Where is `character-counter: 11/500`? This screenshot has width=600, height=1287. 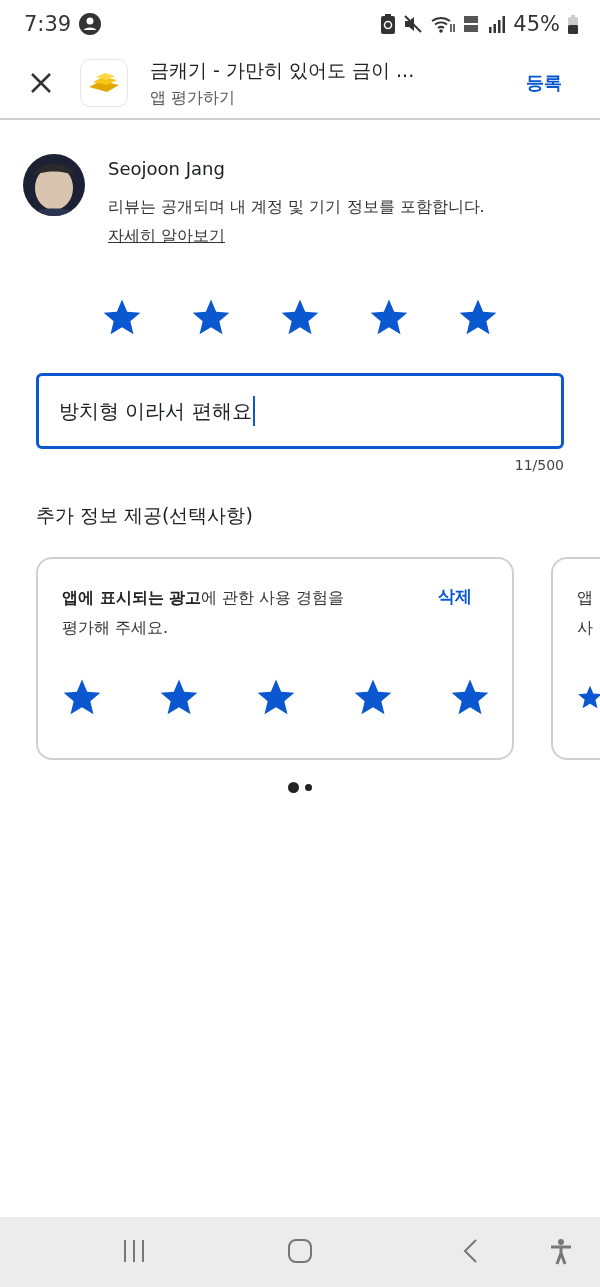
character-counter: 11/500 is located at coordinates (539, 465).